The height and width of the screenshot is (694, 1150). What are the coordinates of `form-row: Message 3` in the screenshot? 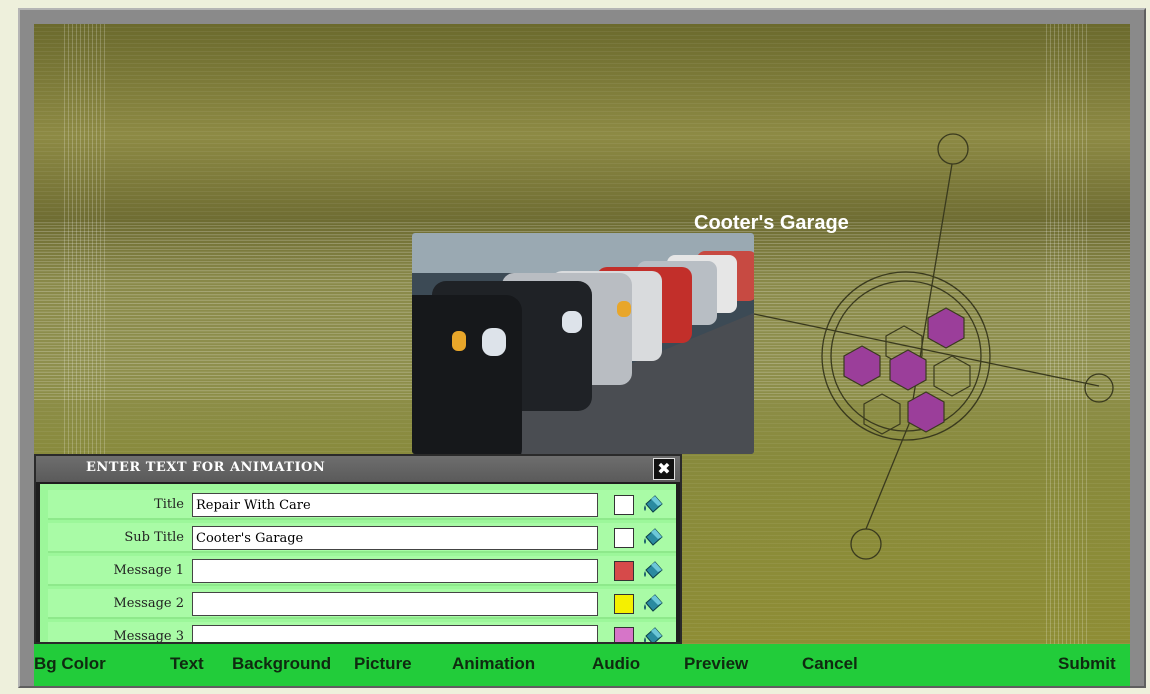 It's located at (362, 633).